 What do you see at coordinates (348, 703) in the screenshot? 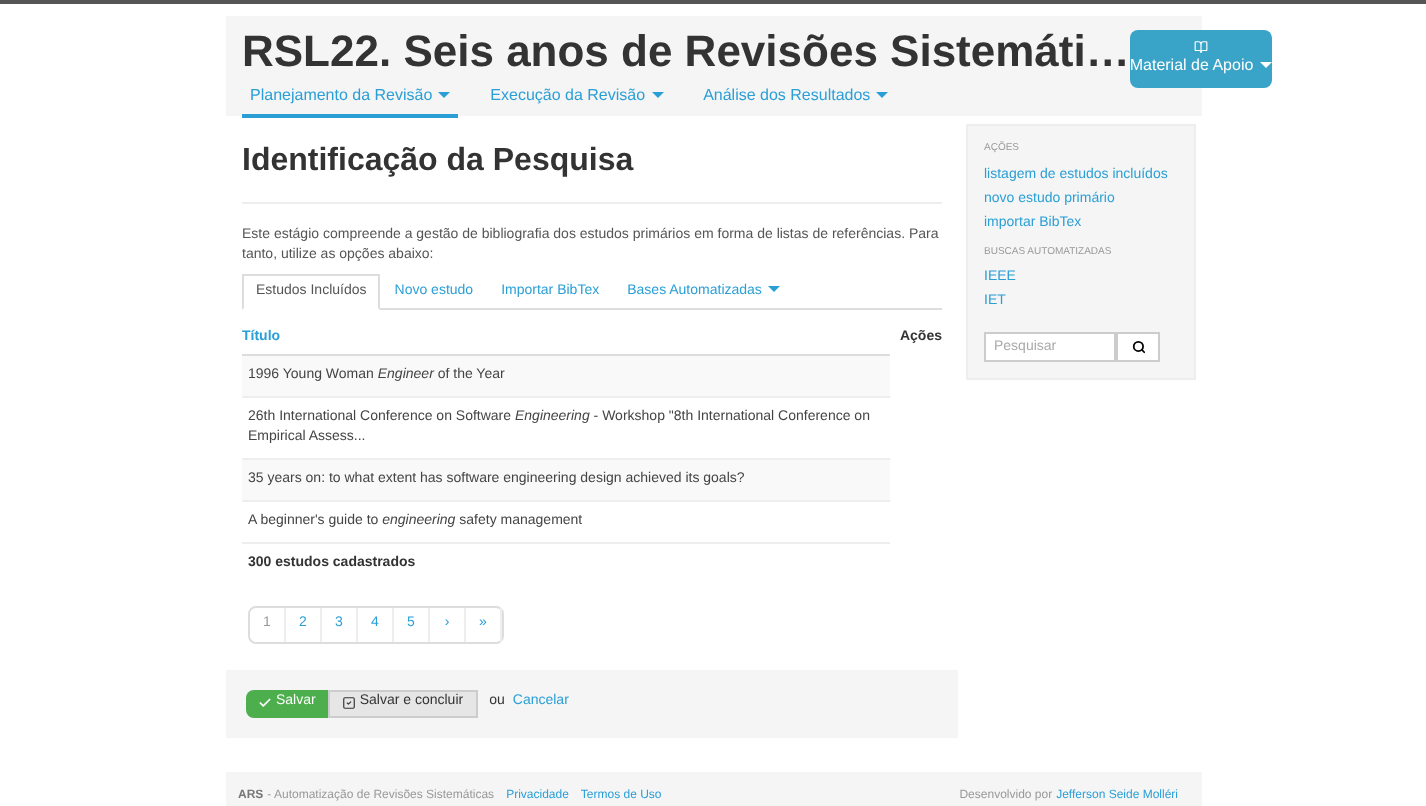
I see `checkbox-icon` at bounding box center [348, 703].